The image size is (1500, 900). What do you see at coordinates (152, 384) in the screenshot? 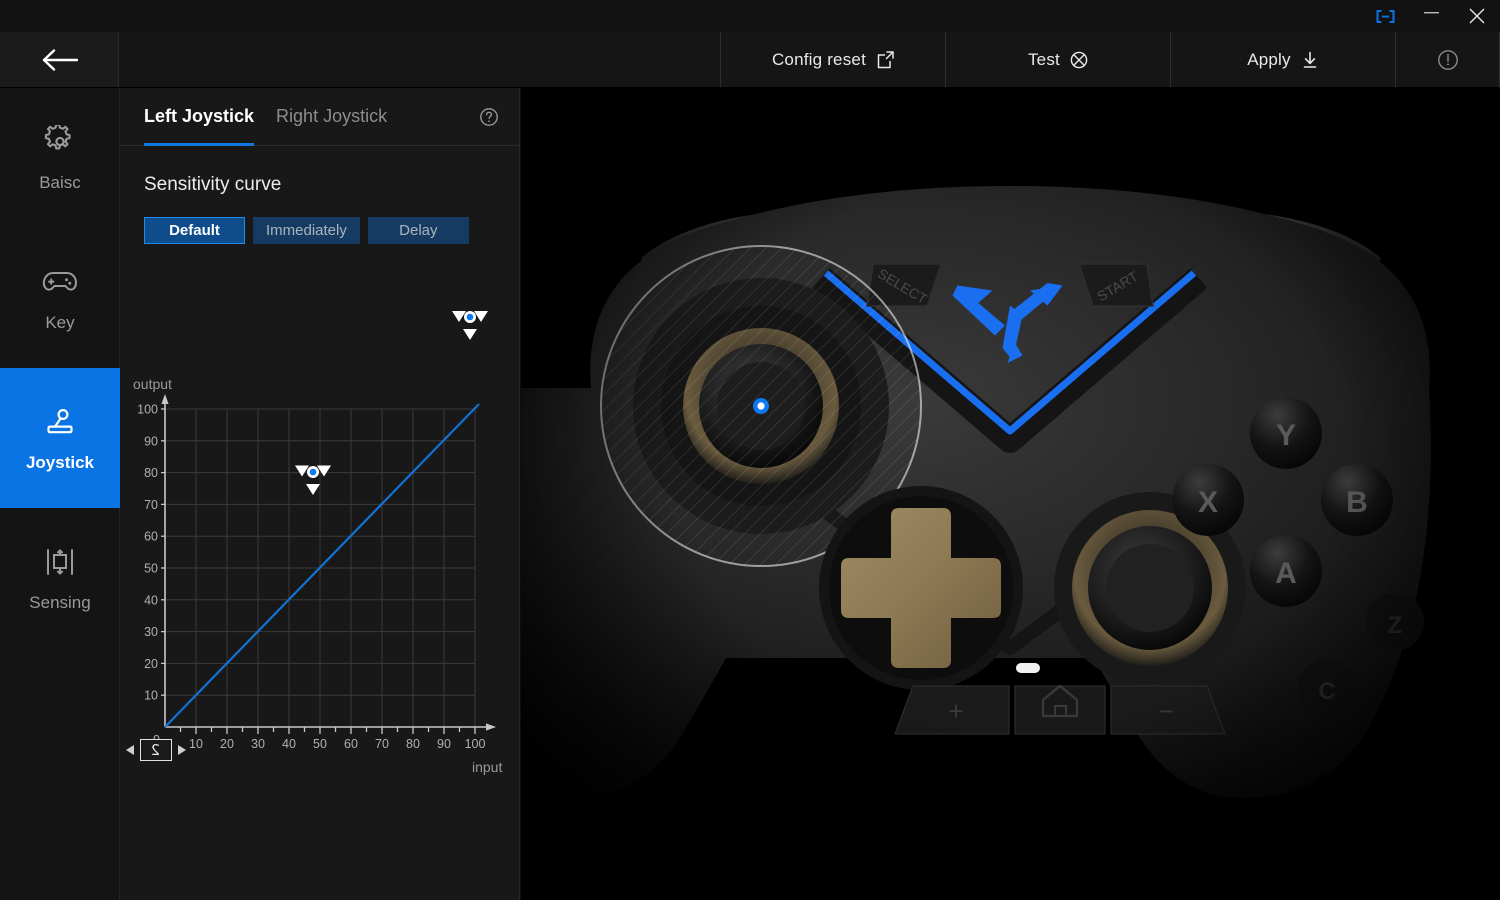
I see `y-axis-label: output` at bounding box center [152, 384].